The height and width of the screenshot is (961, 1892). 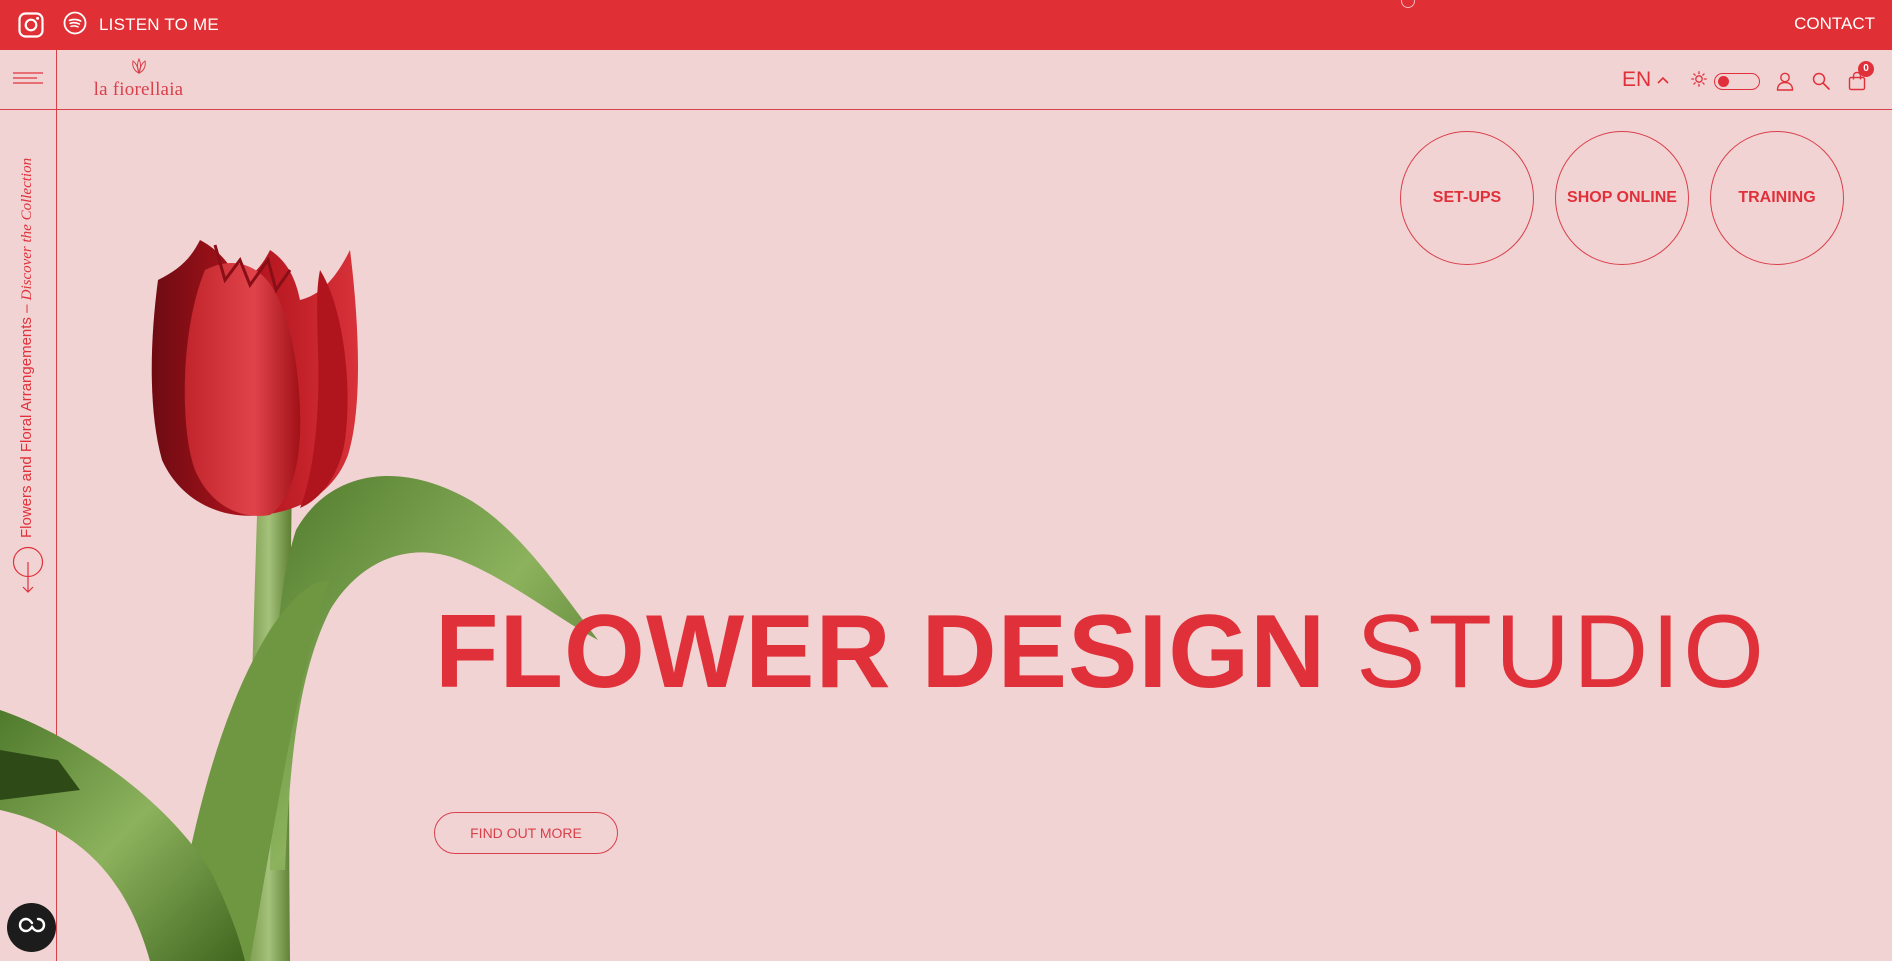 I want to click on sun-icon, so click(x=1699, y=81).